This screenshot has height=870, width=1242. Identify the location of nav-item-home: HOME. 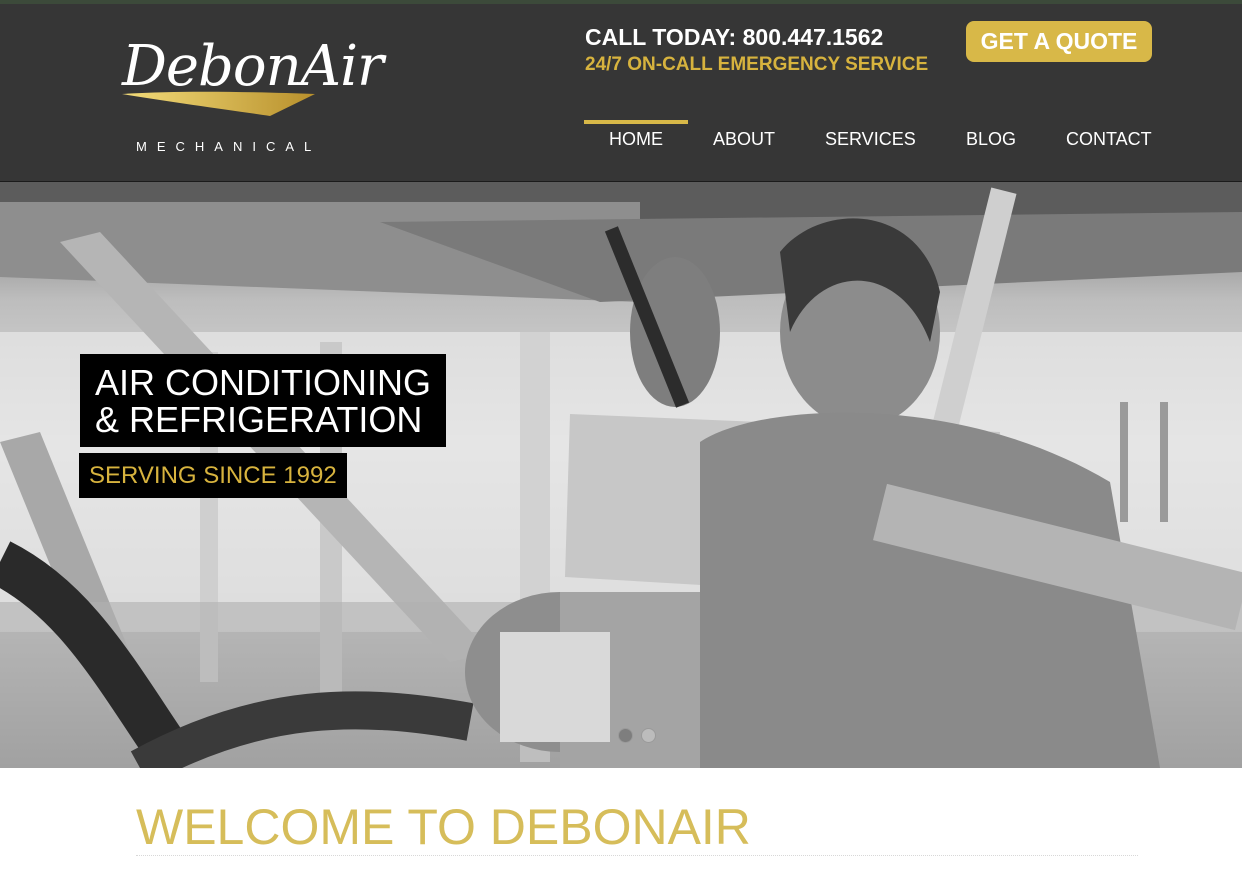
(636, 139).